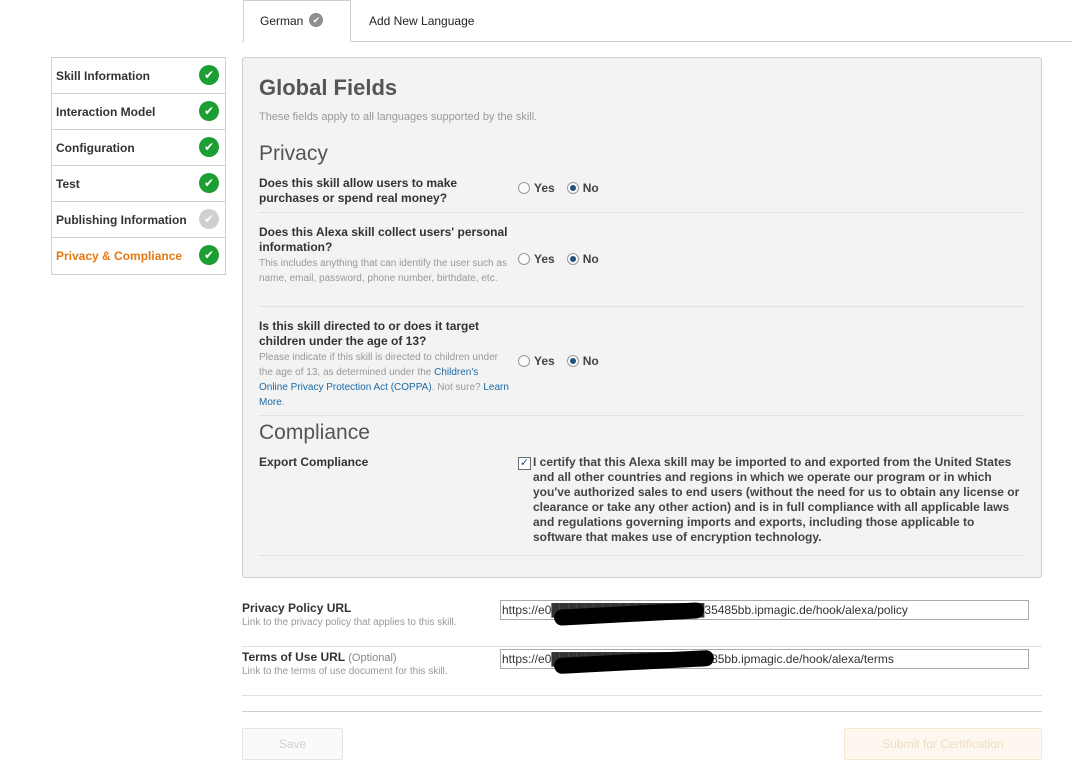 This screenshot has height=771, width=1072. I want to click on sidebar-item-label: Privacy & Compliance, so click(119, 256).